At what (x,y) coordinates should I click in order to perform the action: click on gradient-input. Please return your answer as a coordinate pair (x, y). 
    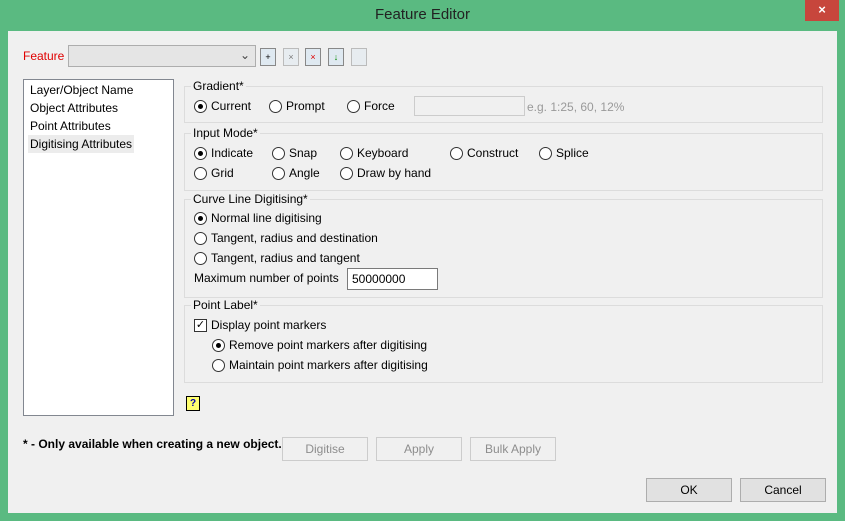
    Looking at the image, I should click on (469, 106).